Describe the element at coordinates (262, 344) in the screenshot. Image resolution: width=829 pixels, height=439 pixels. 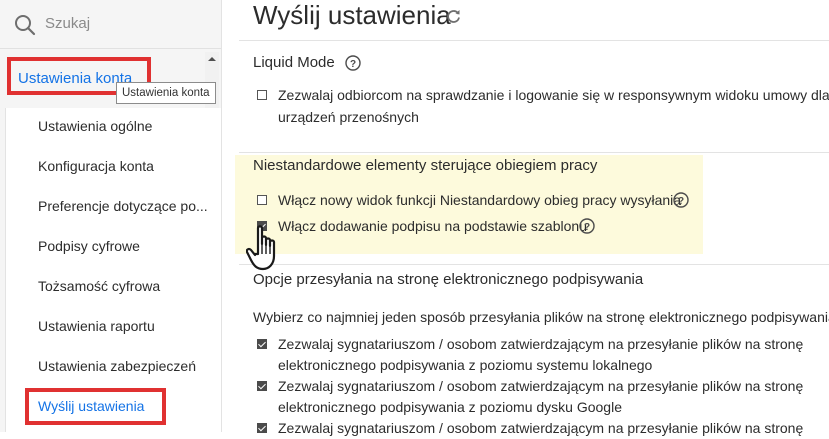
I see `upload-local-checkbox` at that location.